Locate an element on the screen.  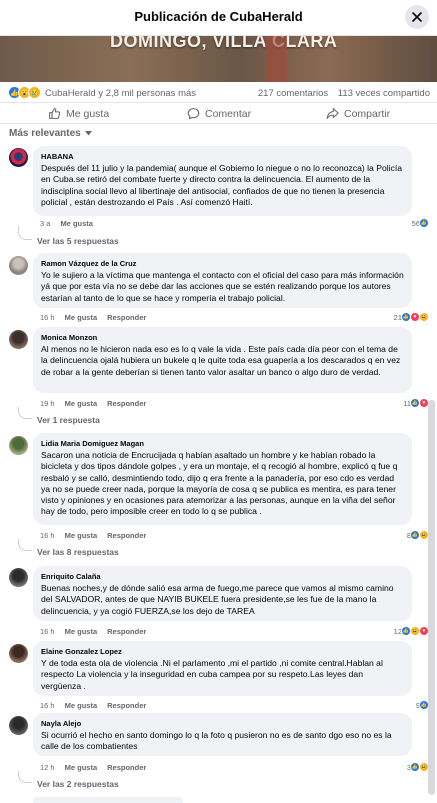
dialog-title: Publicación de CubaHerald is located at coordinates (218, 16).